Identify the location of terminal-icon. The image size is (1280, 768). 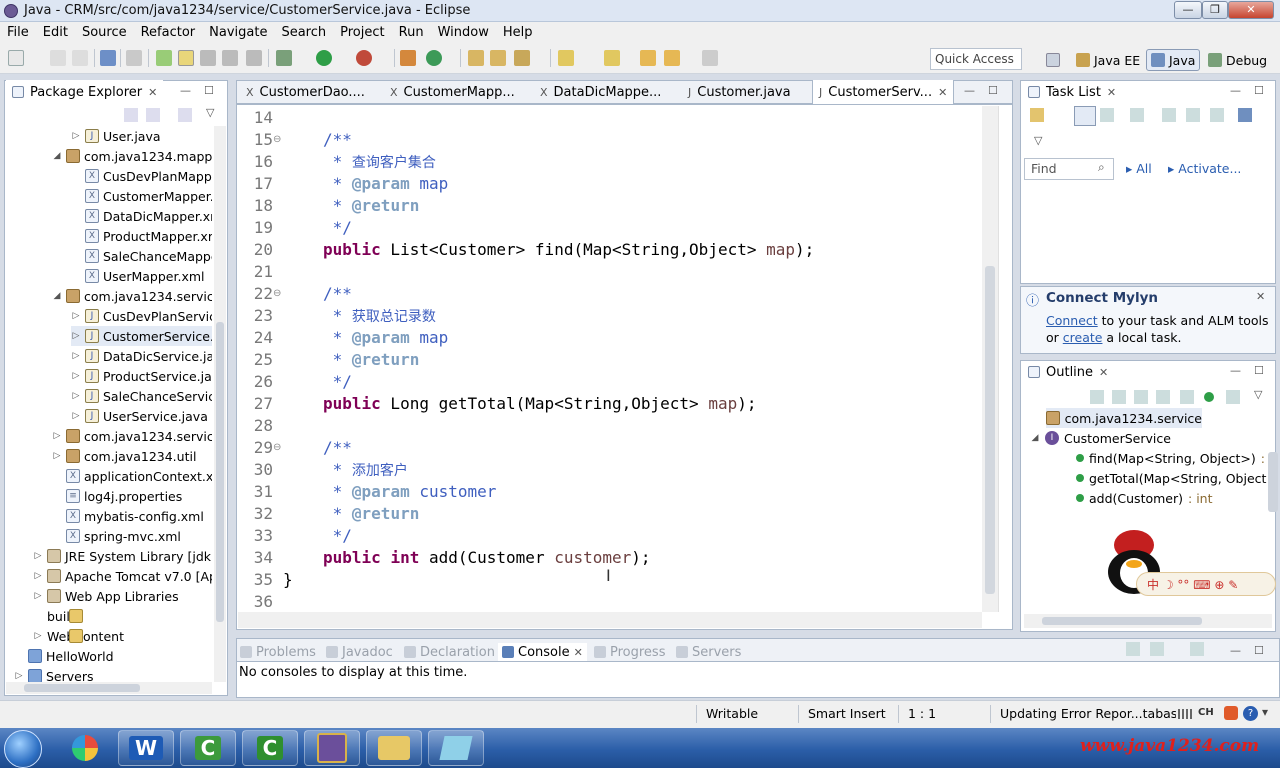
(108, 58).